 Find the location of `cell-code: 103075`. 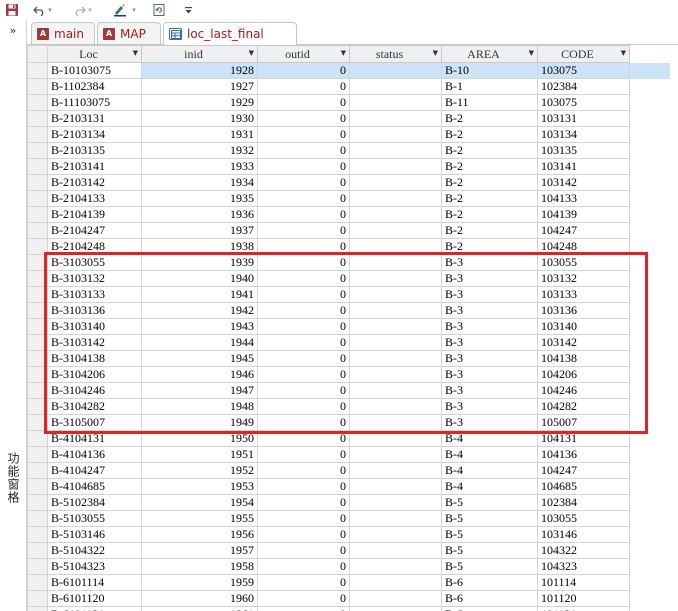

cell-code: 103075 is located at coordinates (583, 102).